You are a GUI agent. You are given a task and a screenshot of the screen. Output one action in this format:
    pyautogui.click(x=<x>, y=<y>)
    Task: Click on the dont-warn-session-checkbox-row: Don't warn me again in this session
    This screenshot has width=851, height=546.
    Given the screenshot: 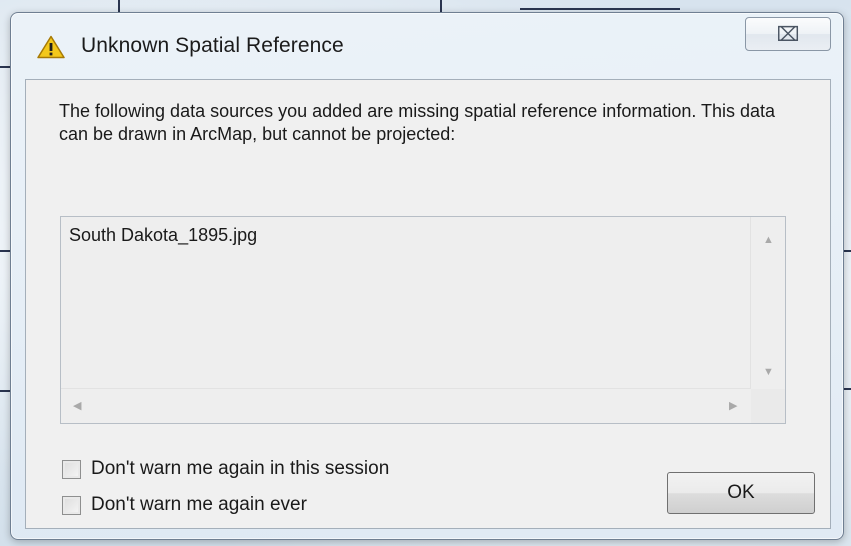 What is the action you would take?
    pyautogui.click(x=225, y=469)
    